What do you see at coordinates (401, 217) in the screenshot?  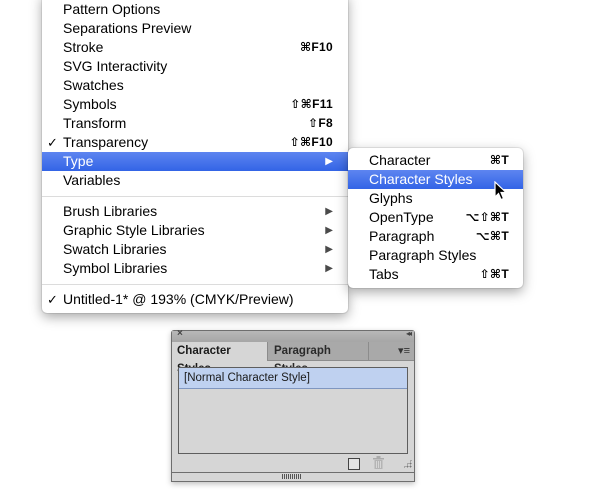 I see `menu-item-label: OpenType` at bounding box center [401, 217].